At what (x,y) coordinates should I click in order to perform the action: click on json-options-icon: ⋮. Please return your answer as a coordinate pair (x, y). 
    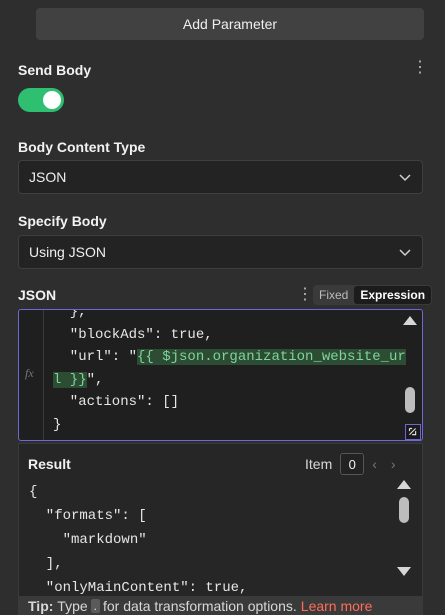
    Looking at the image, I should click on (305, 295).